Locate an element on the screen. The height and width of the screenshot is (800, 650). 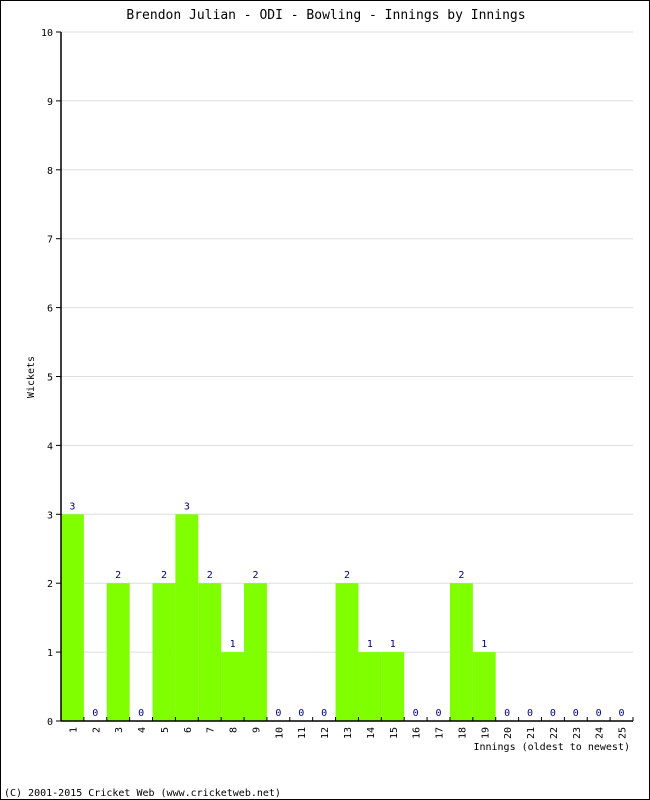
y-tick-label: 0 is located at coordinates (50, 722).